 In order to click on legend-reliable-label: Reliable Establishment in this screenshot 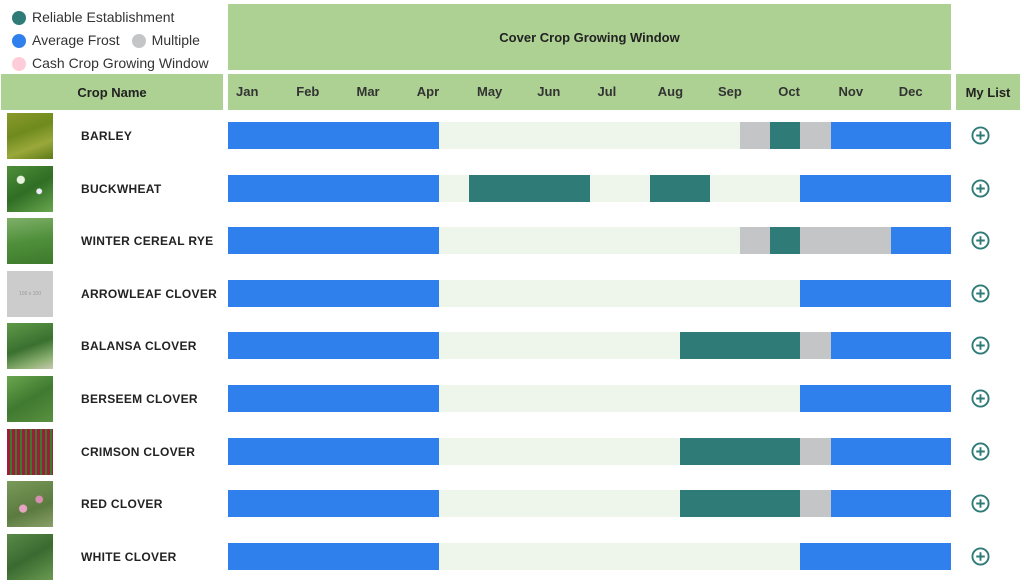, I will do `click(103, 17)`.